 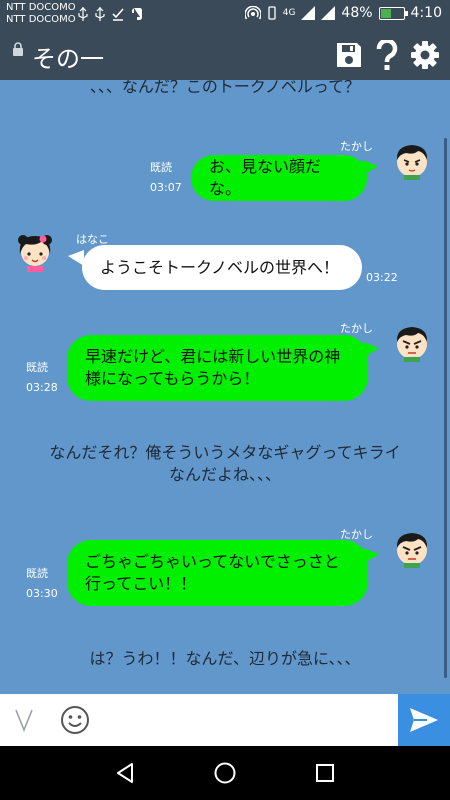 What do you see at coordinates (385, 13) in the screenshot?
I see `battery-fill` at bounding box center [385, 13].